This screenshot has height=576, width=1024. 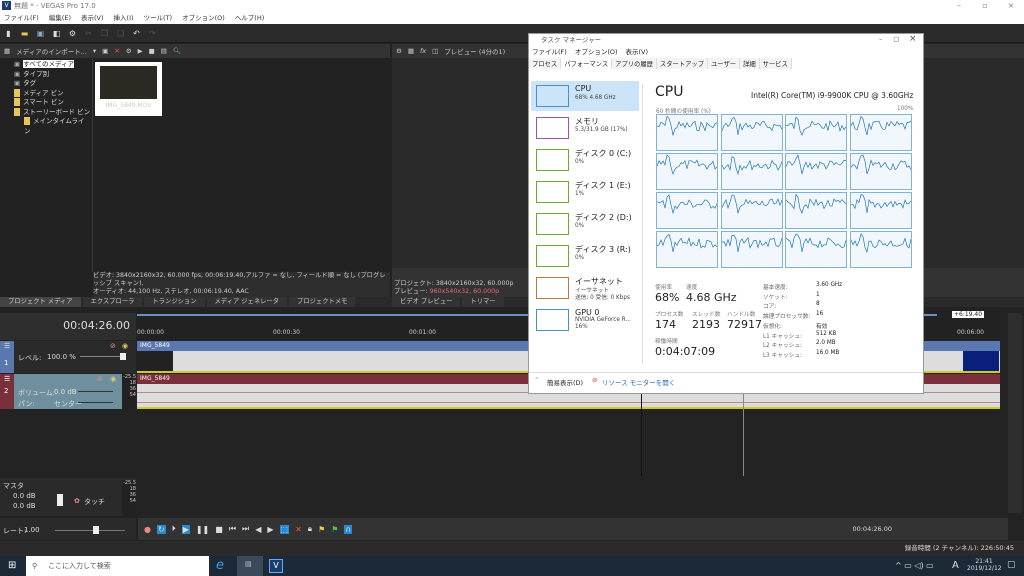 I want to click on vertical-scrollbar, so click(x=1015, y=413).